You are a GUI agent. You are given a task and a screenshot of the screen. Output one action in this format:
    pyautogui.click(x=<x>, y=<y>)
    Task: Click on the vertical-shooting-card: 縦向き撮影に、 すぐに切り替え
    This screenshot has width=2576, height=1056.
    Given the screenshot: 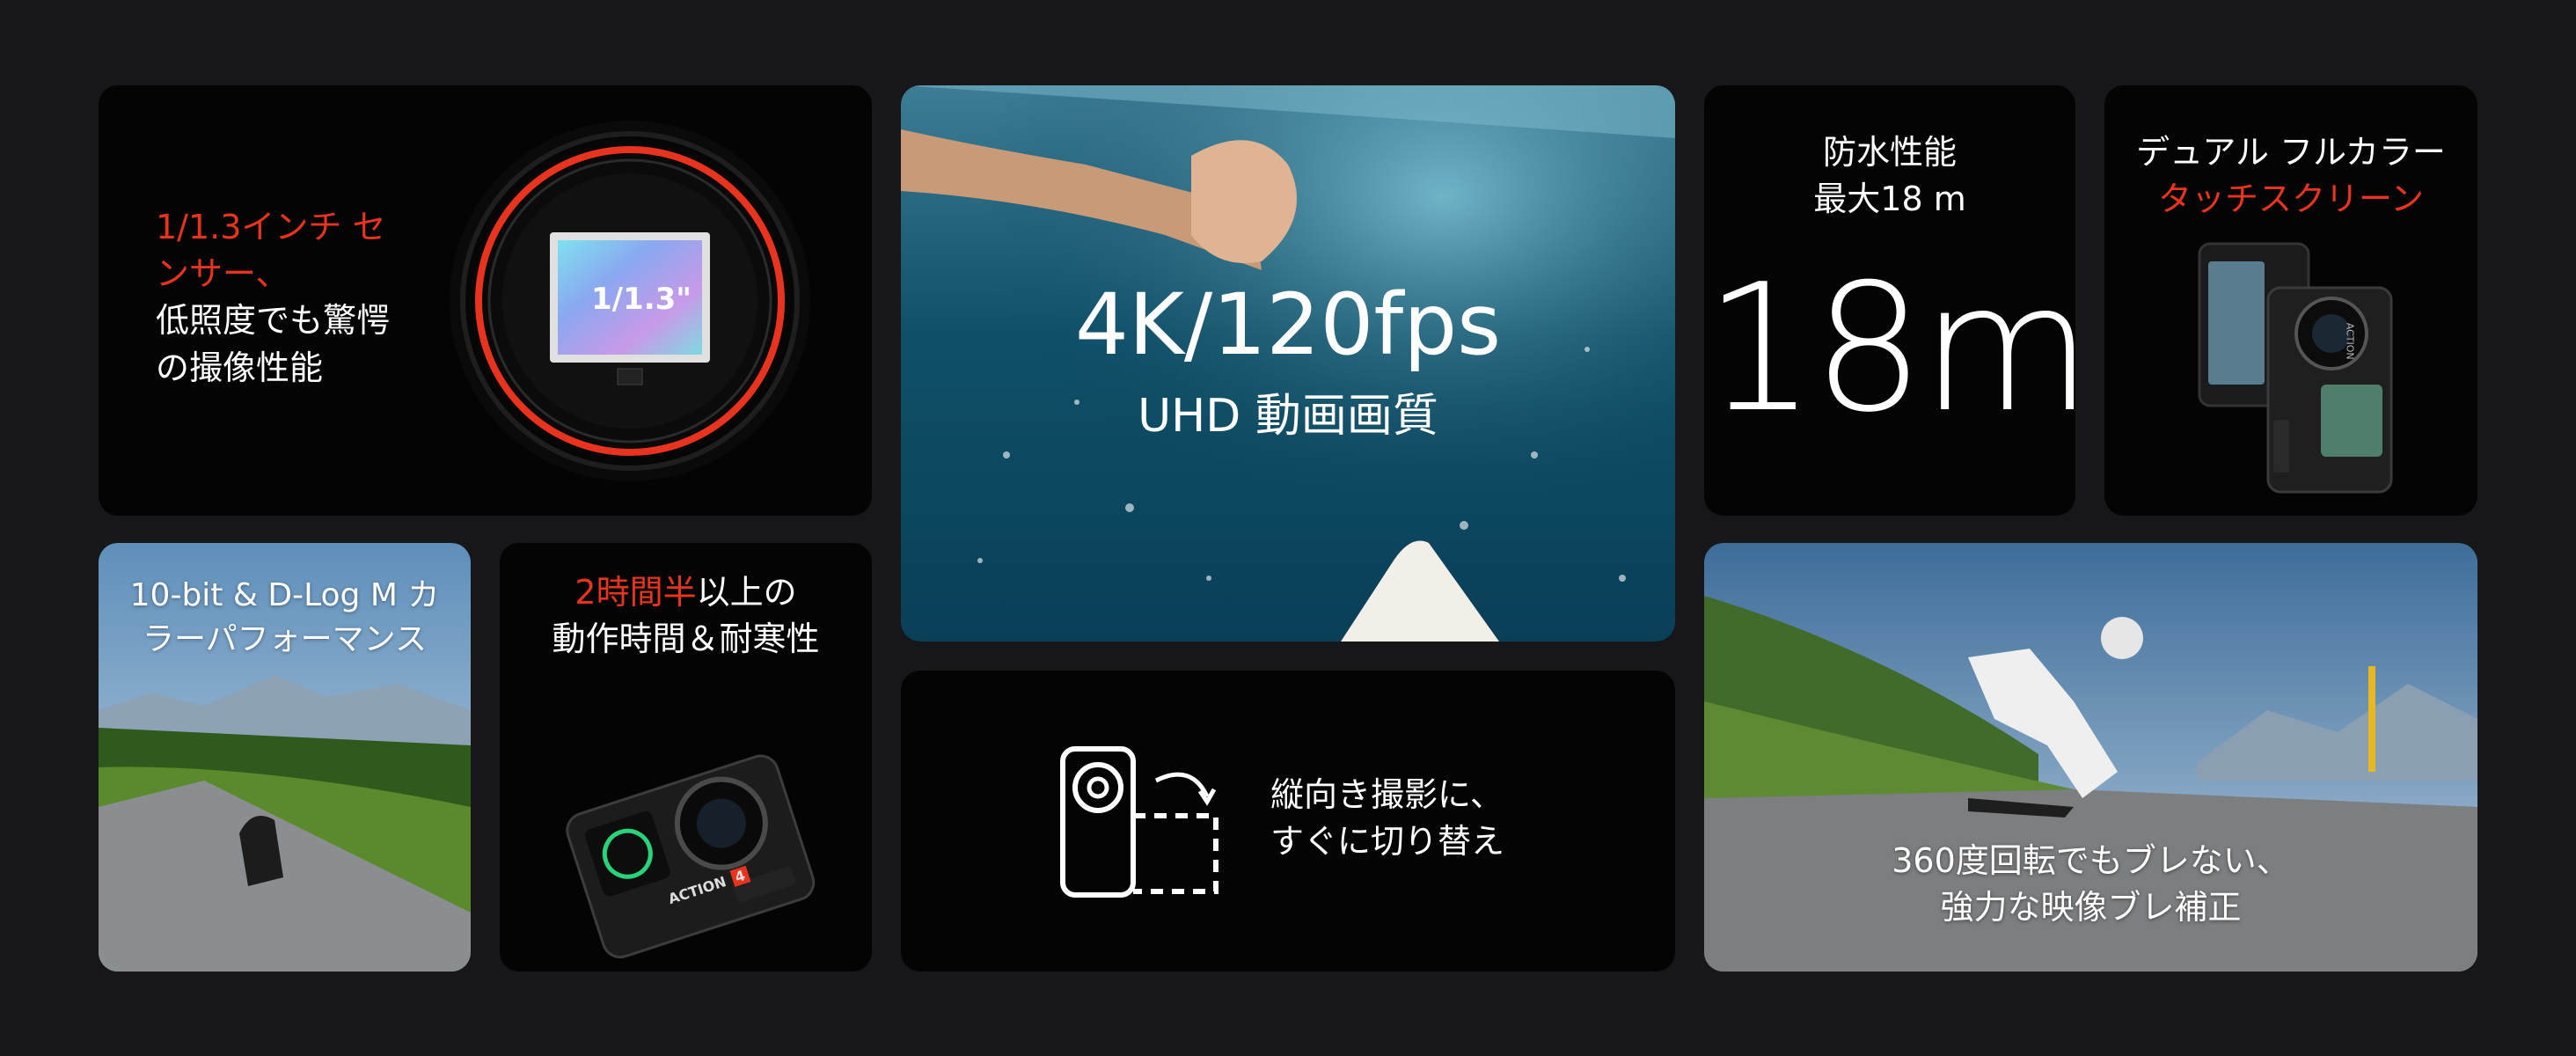 What is the action you would take?
    pyautogui.click(x=1288, y=822)
    